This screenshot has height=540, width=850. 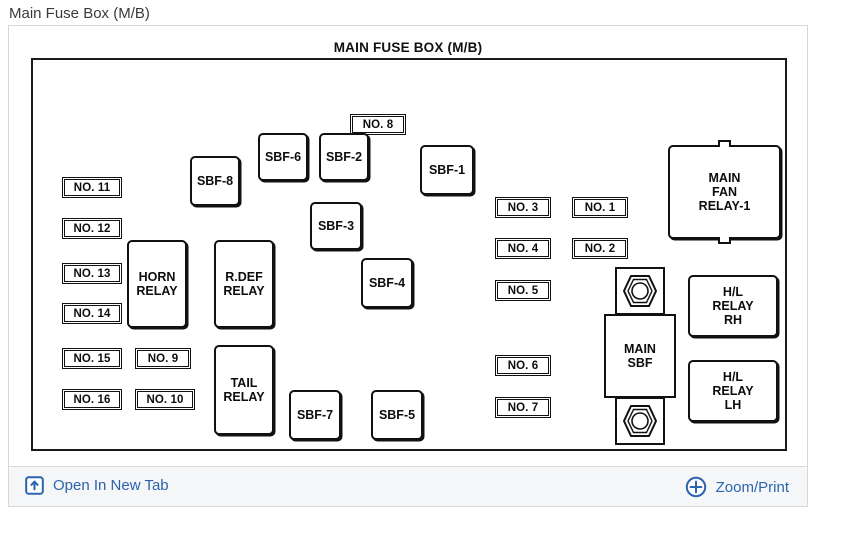 I want to click on fuse-tag-no-3: NO. 3, so click(x=523, y=207).